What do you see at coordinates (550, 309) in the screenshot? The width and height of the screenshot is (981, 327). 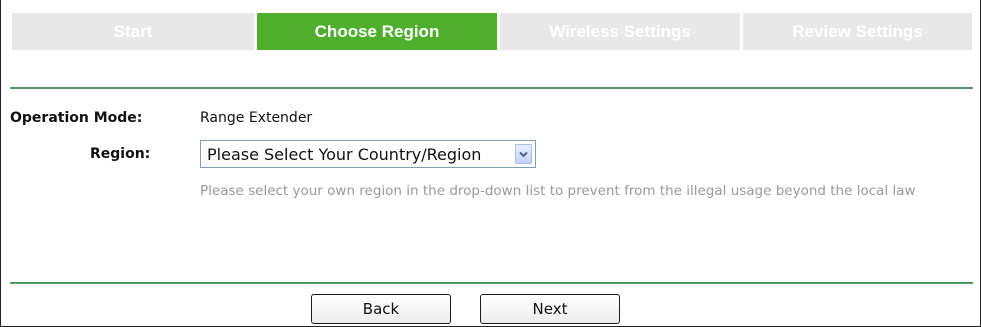 I see `next-button: Next` at bounding box center [550, 309].